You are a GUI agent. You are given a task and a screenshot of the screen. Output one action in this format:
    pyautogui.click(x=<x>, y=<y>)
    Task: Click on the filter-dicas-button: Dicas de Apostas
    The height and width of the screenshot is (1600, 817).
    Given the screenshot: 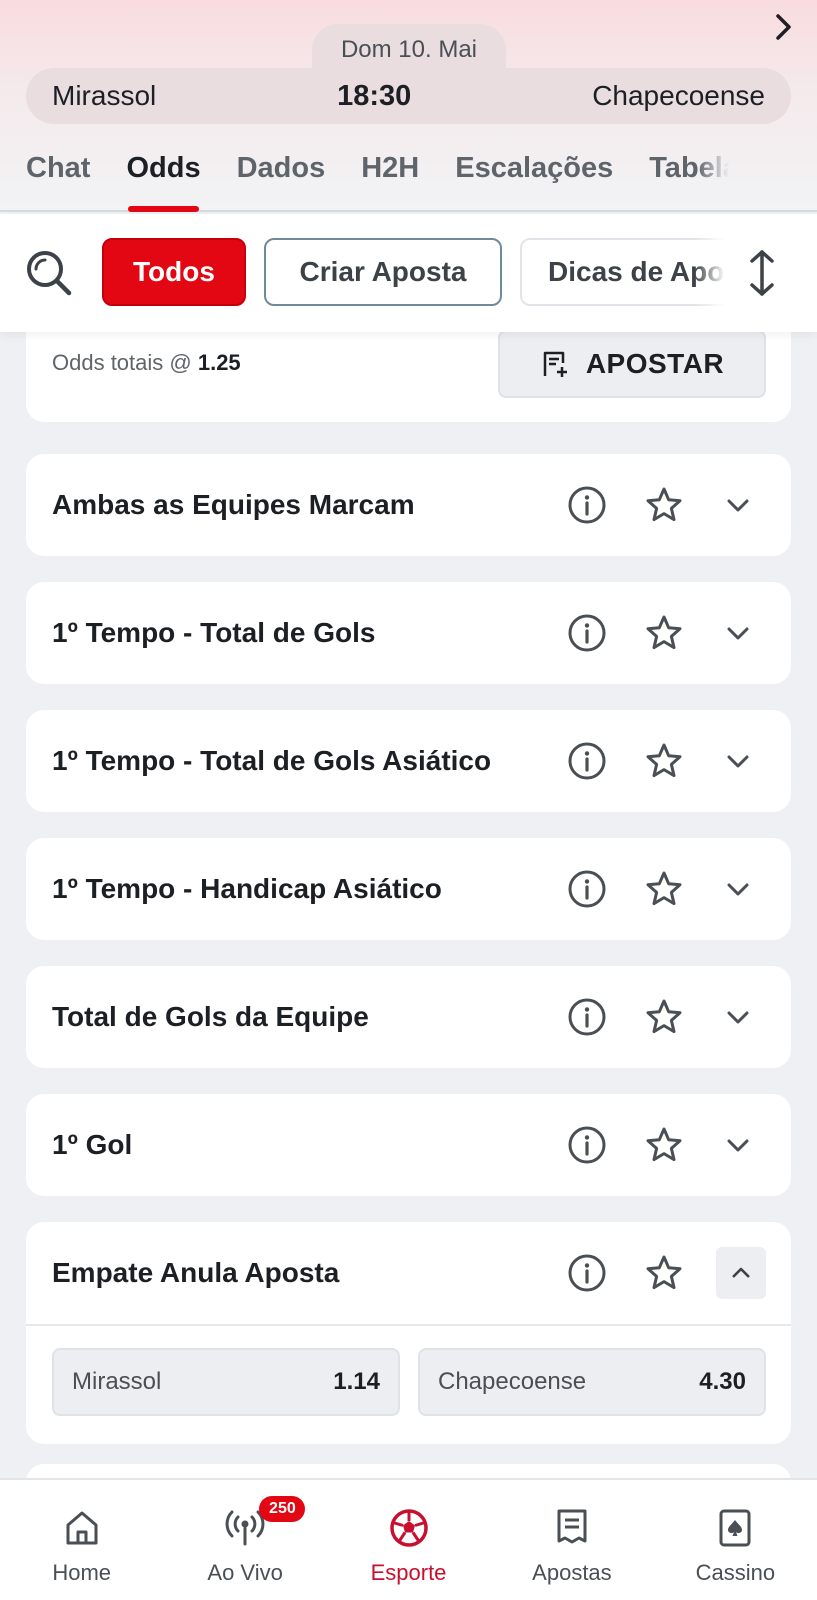 What is the action you would take?
    pyautogui.click(x=622, y=272)
    